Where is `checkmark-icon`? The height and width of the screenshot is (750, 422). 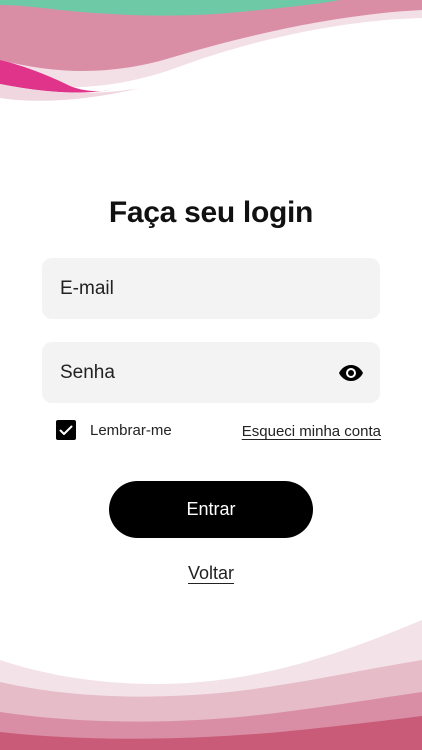
checkmark-icon is located at coordinates (66, 430).